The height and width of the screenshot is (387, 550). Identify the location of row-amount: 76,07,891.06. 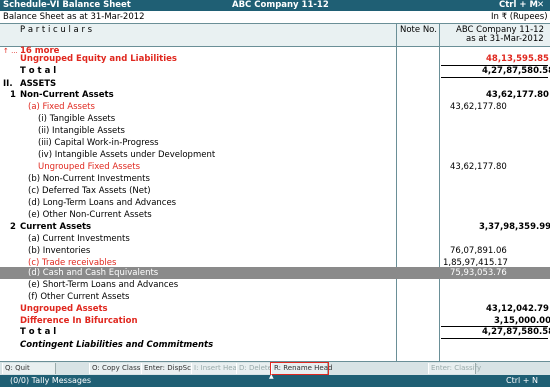
(478, 251).